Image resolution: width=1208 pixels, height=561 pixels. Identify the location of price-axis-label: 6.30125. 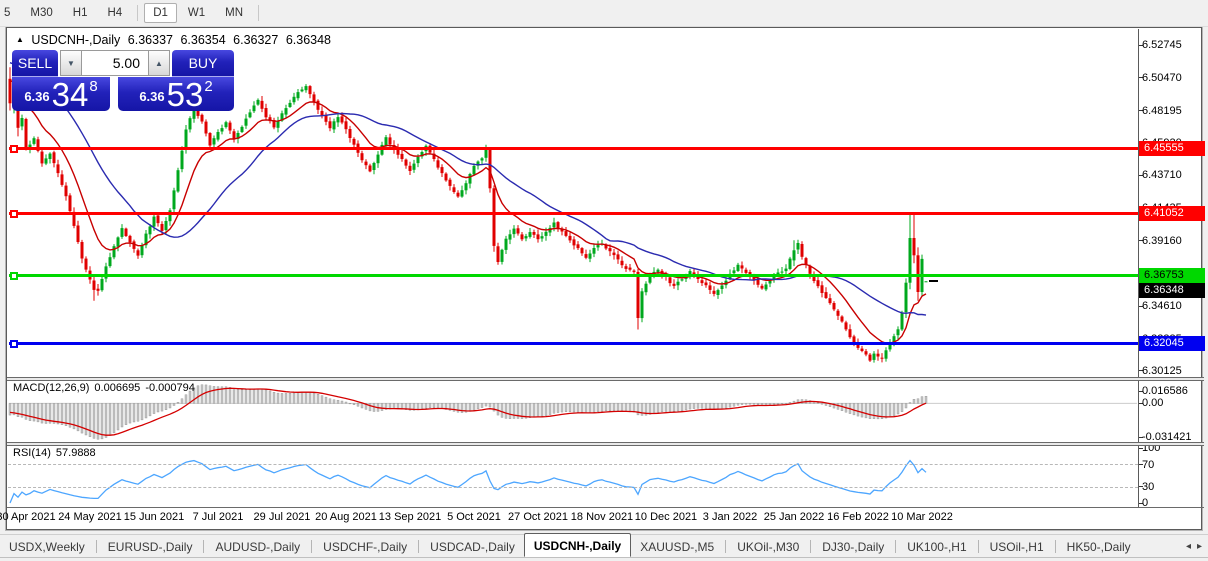
(1162, 370).